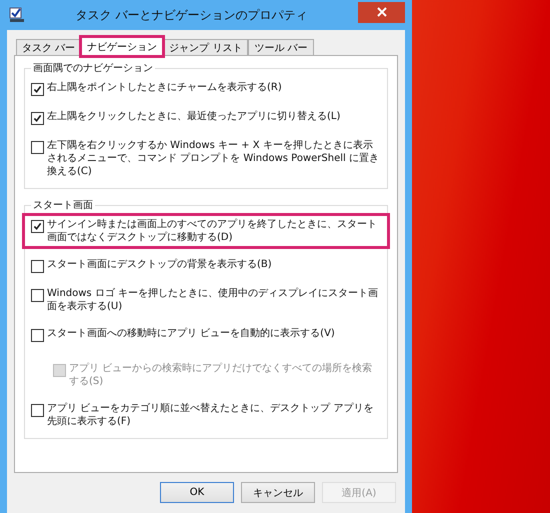 The height and width of the screenshot is (513, 550). What do you see at coordinates (278, 492) in the screenshot?
I see `dialog-button: キャンセル` at bounding box center [278, 492].